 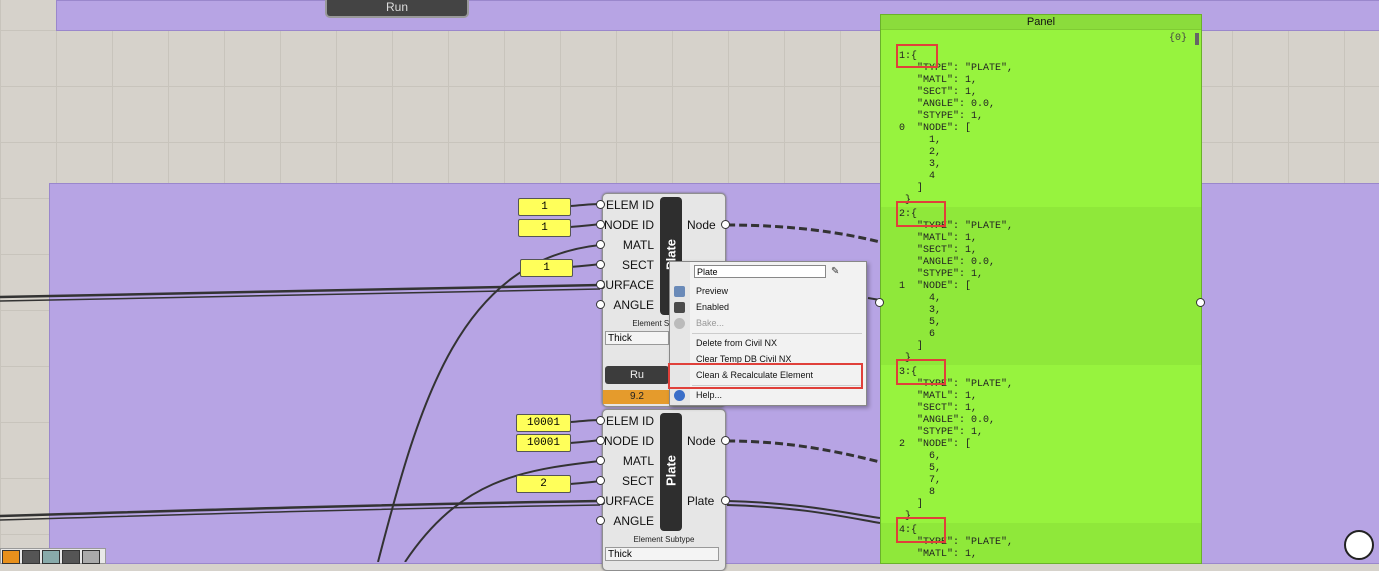 I want to click on help-icon, so click(x=679, y=395).